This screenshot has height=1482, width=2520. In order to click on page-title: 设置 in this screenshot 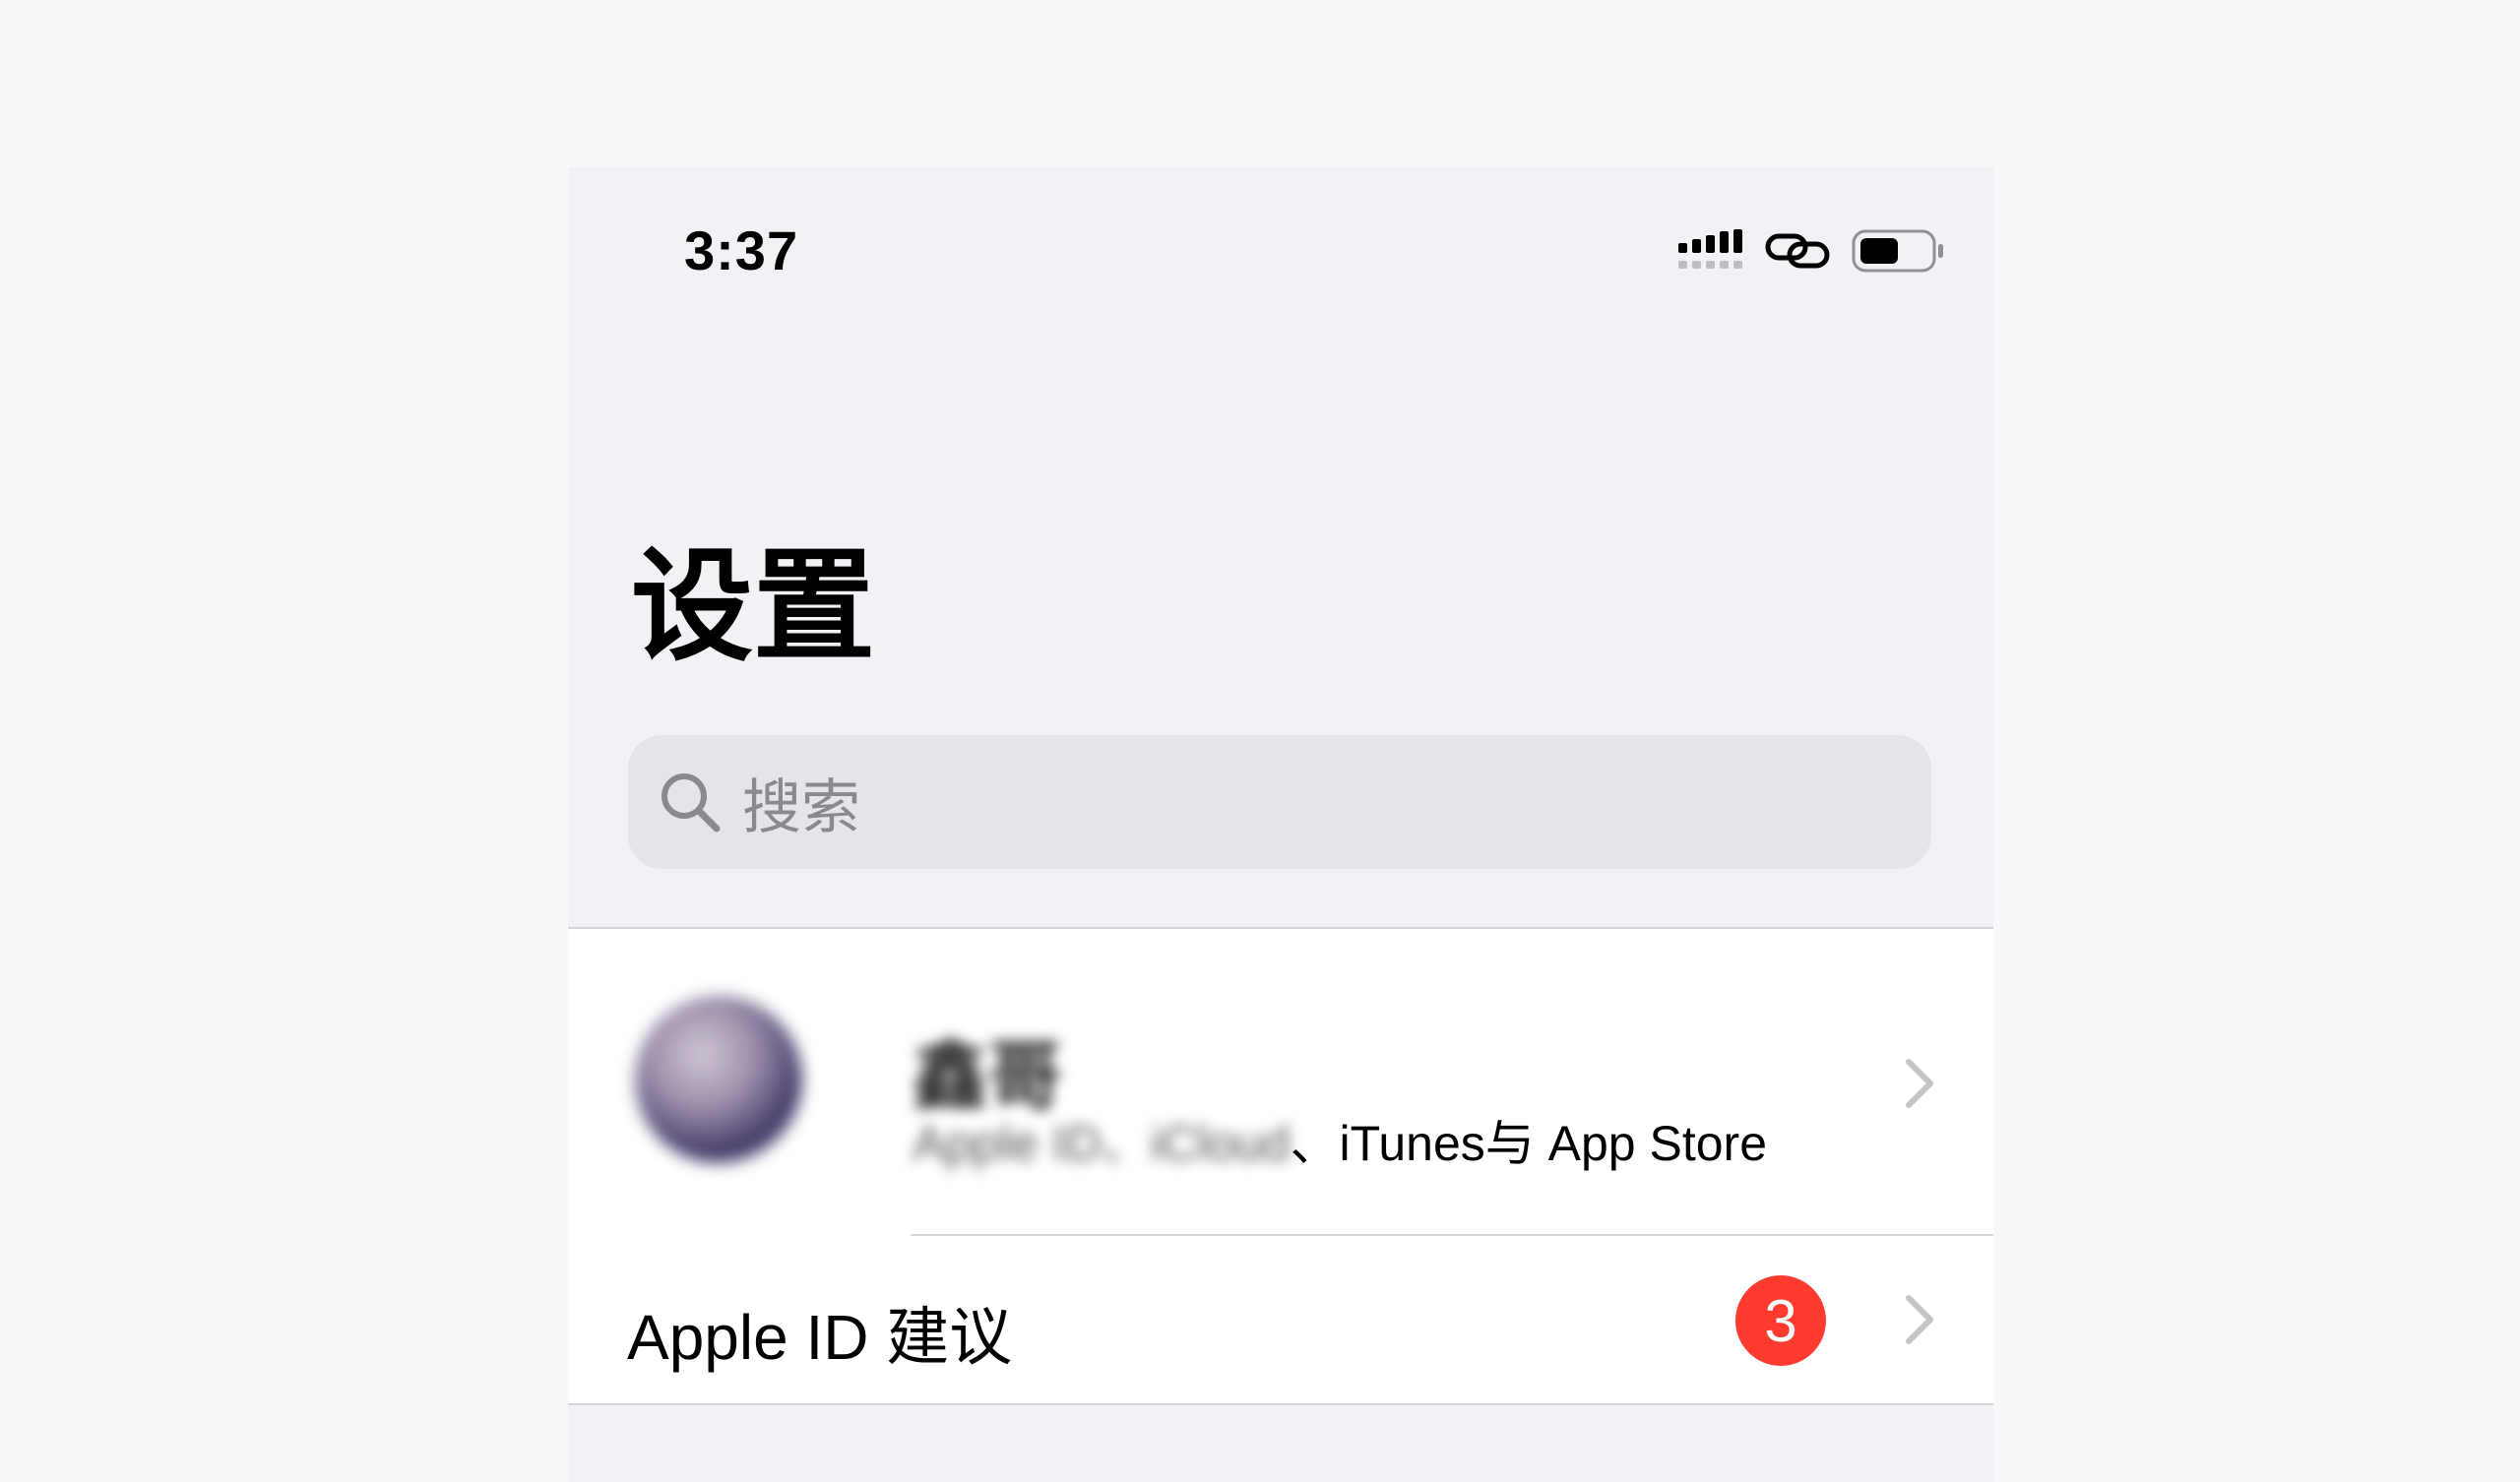, I will do `click(753, 607)`.